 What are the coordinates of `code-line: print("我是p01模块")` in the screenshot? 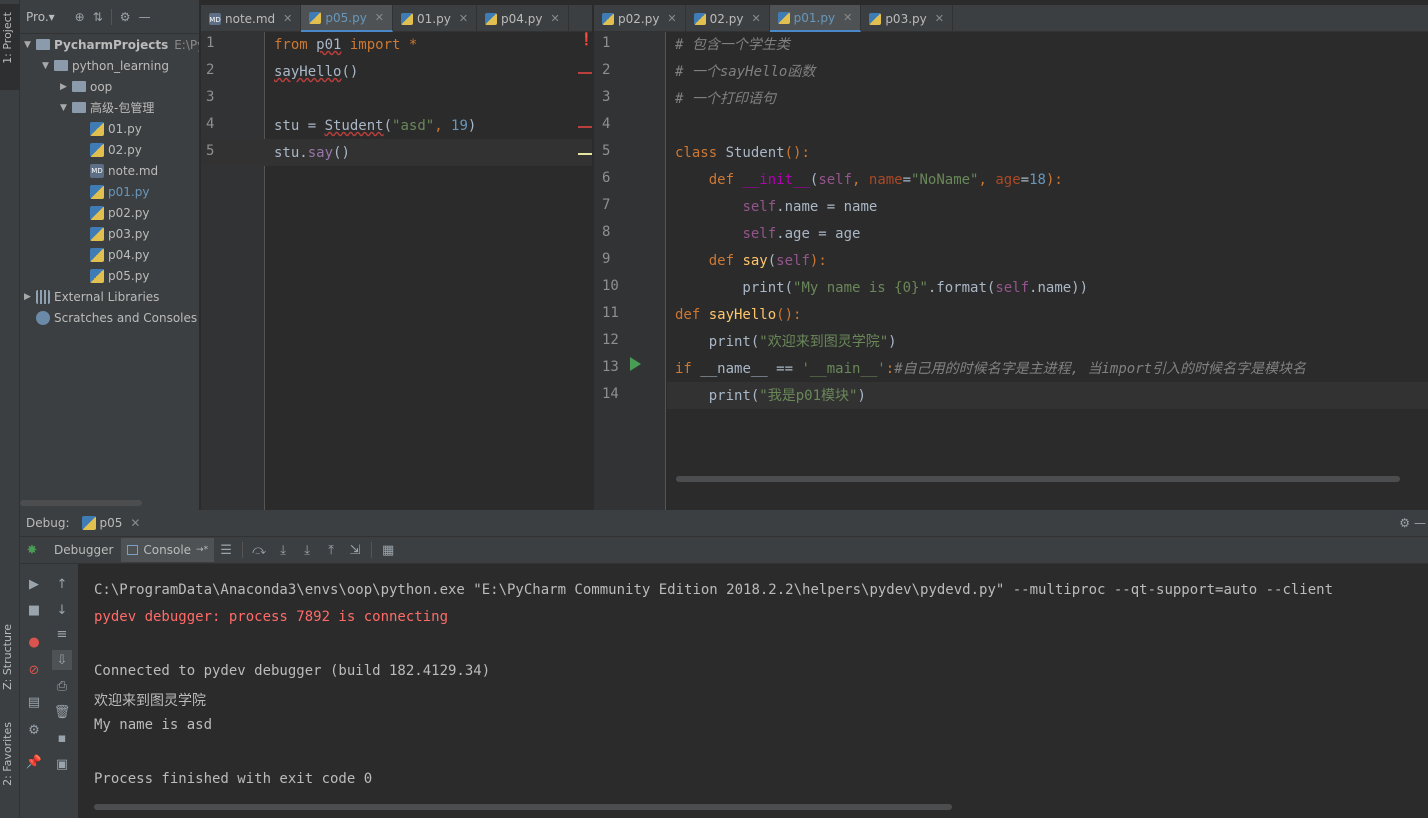 It's located at (770, 396).